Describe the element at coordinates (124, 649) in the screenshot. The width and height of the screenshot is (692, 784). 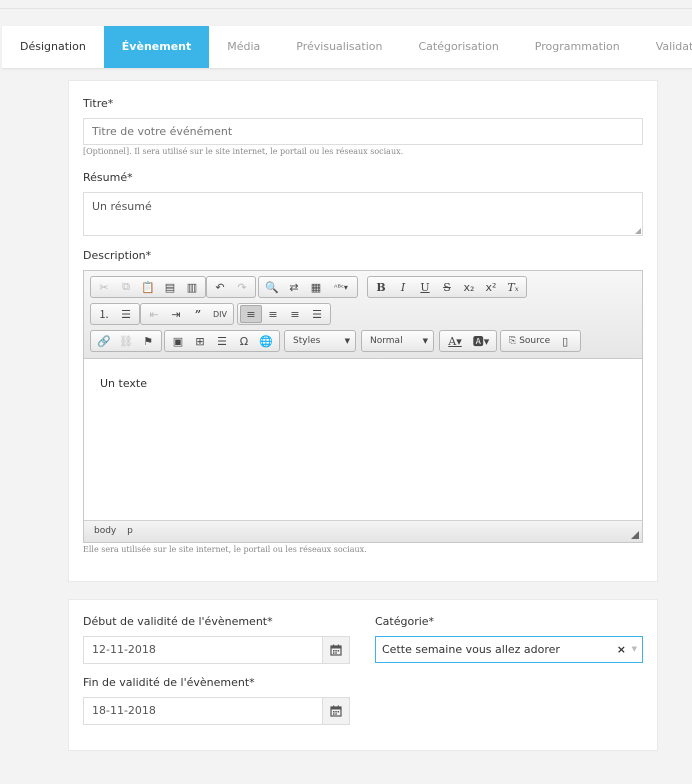
I see `start-date-value: 12-11-2018` at that location.